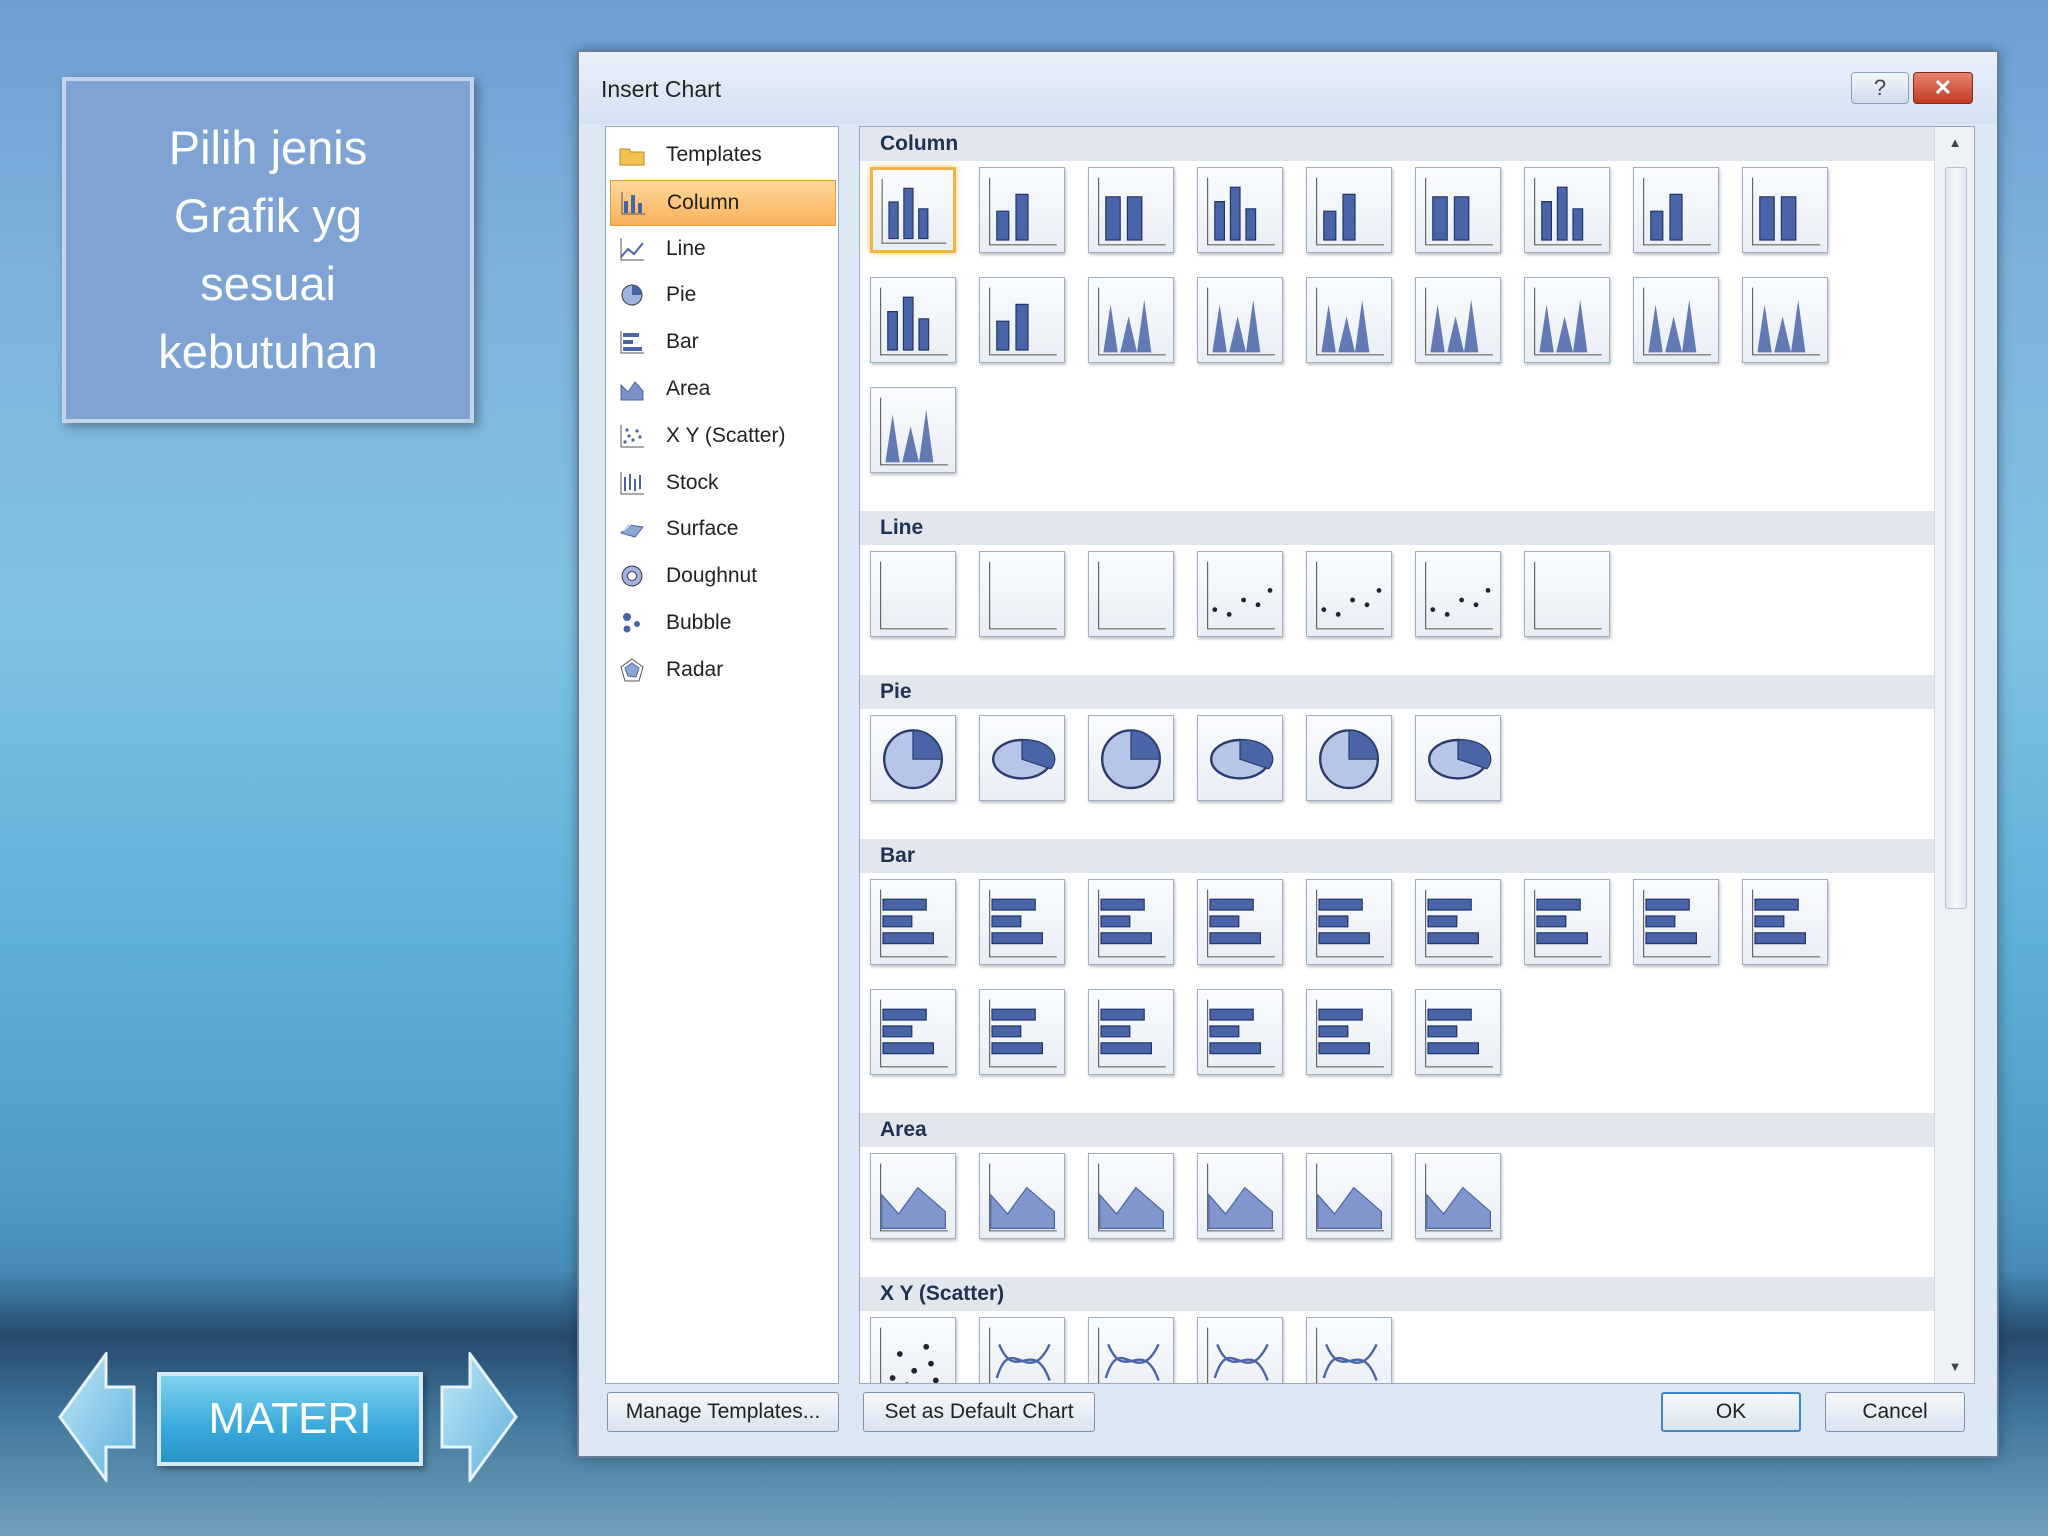 The width and height of the screenshot is (2048, 1536). What do you see at coordinates (722, 483) in the screenshot?
I see `category-stock: Stock` at bounding box center [722, 483].